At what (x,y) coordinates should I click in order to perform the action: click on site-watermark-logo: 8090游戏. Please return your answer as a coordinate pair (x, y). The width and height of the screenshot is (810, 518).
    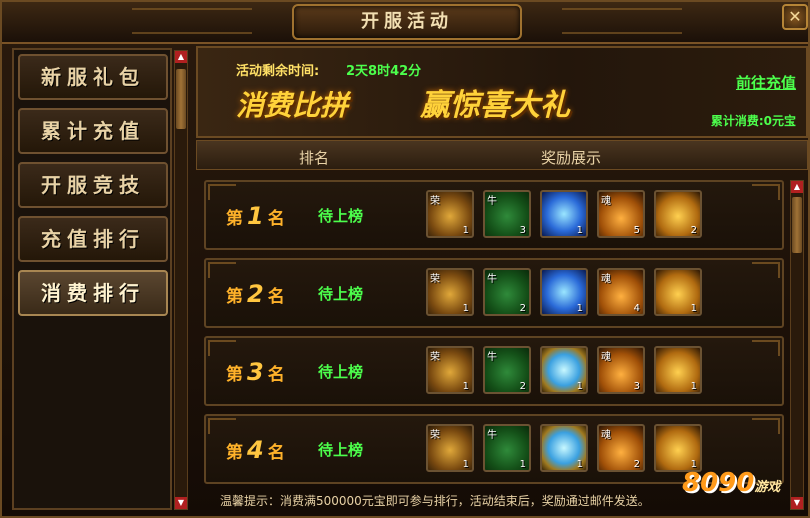
    Looking at the image, I should click on (745, 490).